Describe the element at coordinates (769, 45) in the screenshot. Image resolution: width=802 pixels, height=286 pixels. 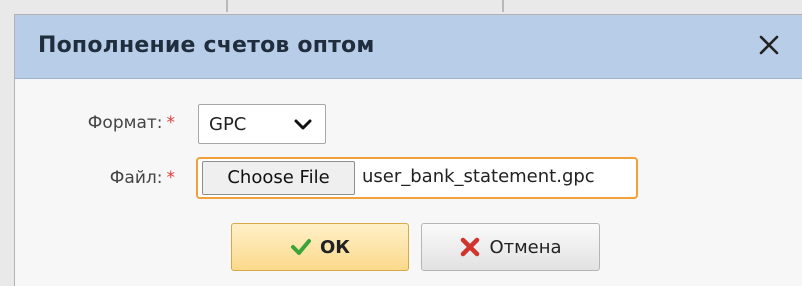
I see `close-icon` at that location.